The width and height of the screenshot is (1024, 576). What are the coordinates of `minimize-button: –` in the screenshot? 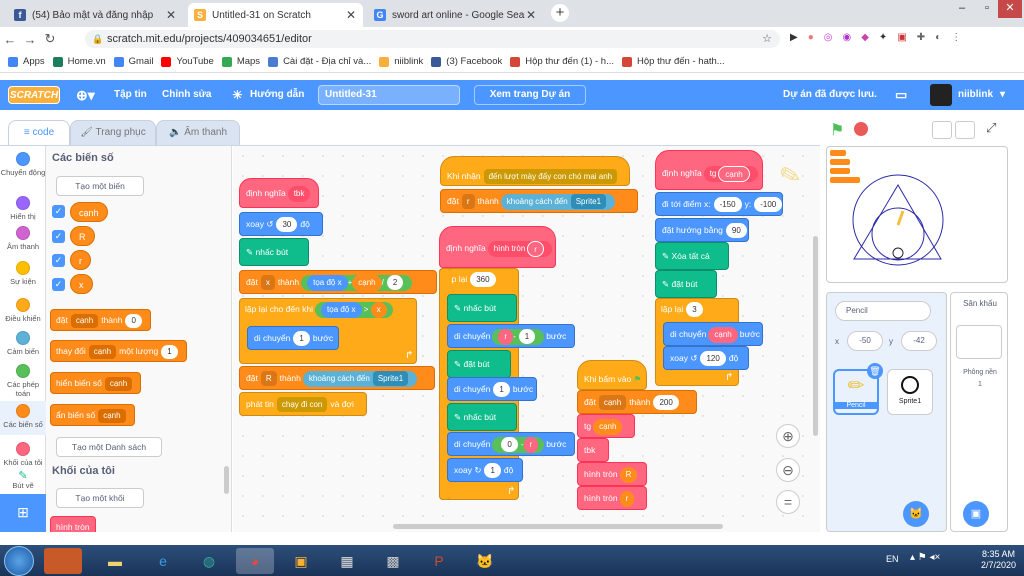 It's located at (962, 9).